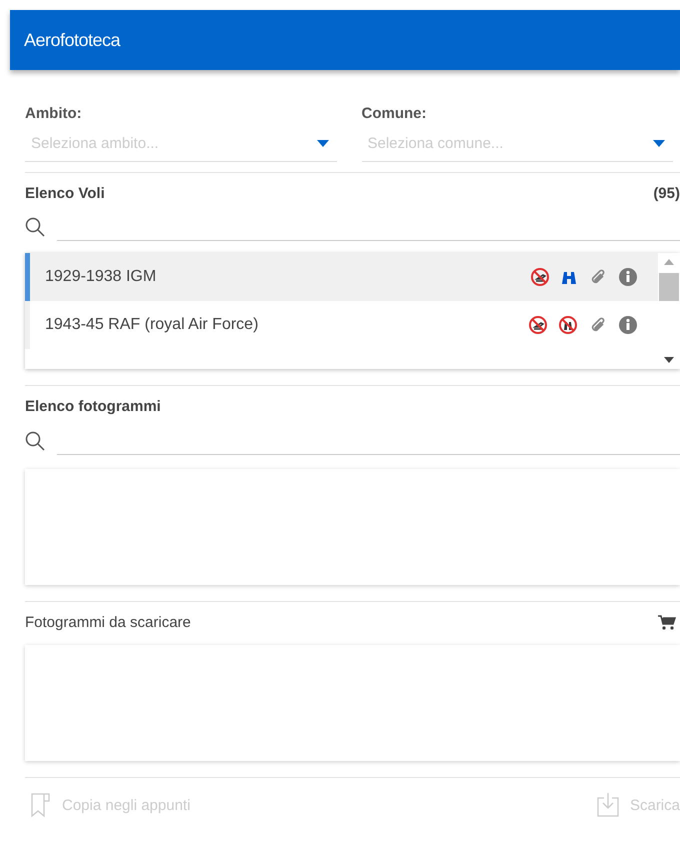 This screenshot has width=680, height=863. Describe the element at coordinates (108, 622) in the screenshot. I see `section-title: Fotogrammi da scaricare` at that location.